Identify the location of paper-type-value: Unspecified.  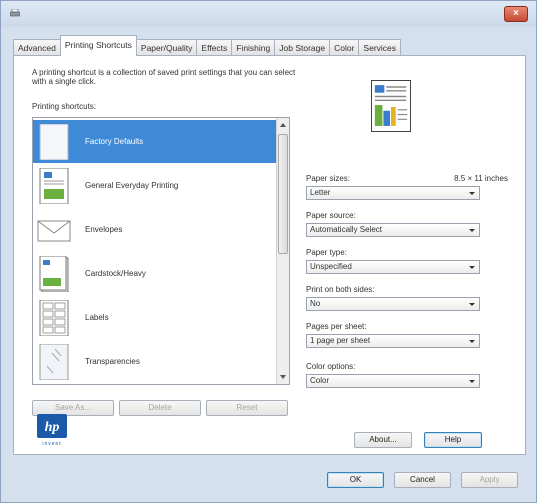
(331, 266).